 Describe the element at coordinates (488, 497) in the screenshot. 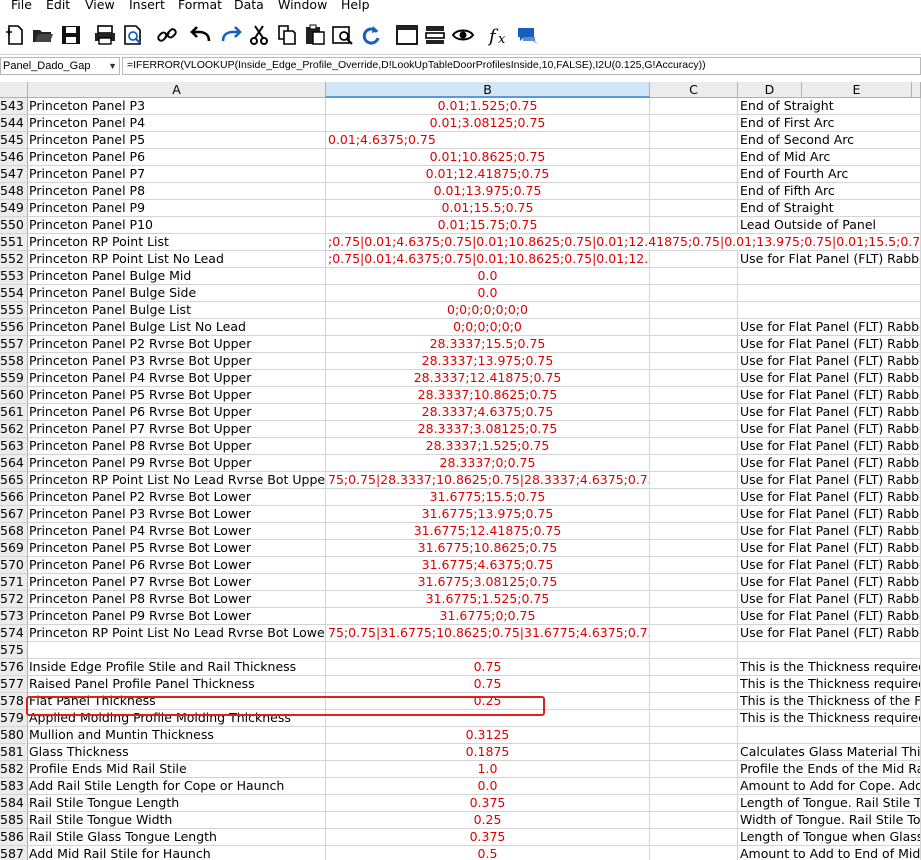

I see `cell-b: 31.6775;15.5;0.75` at that location.